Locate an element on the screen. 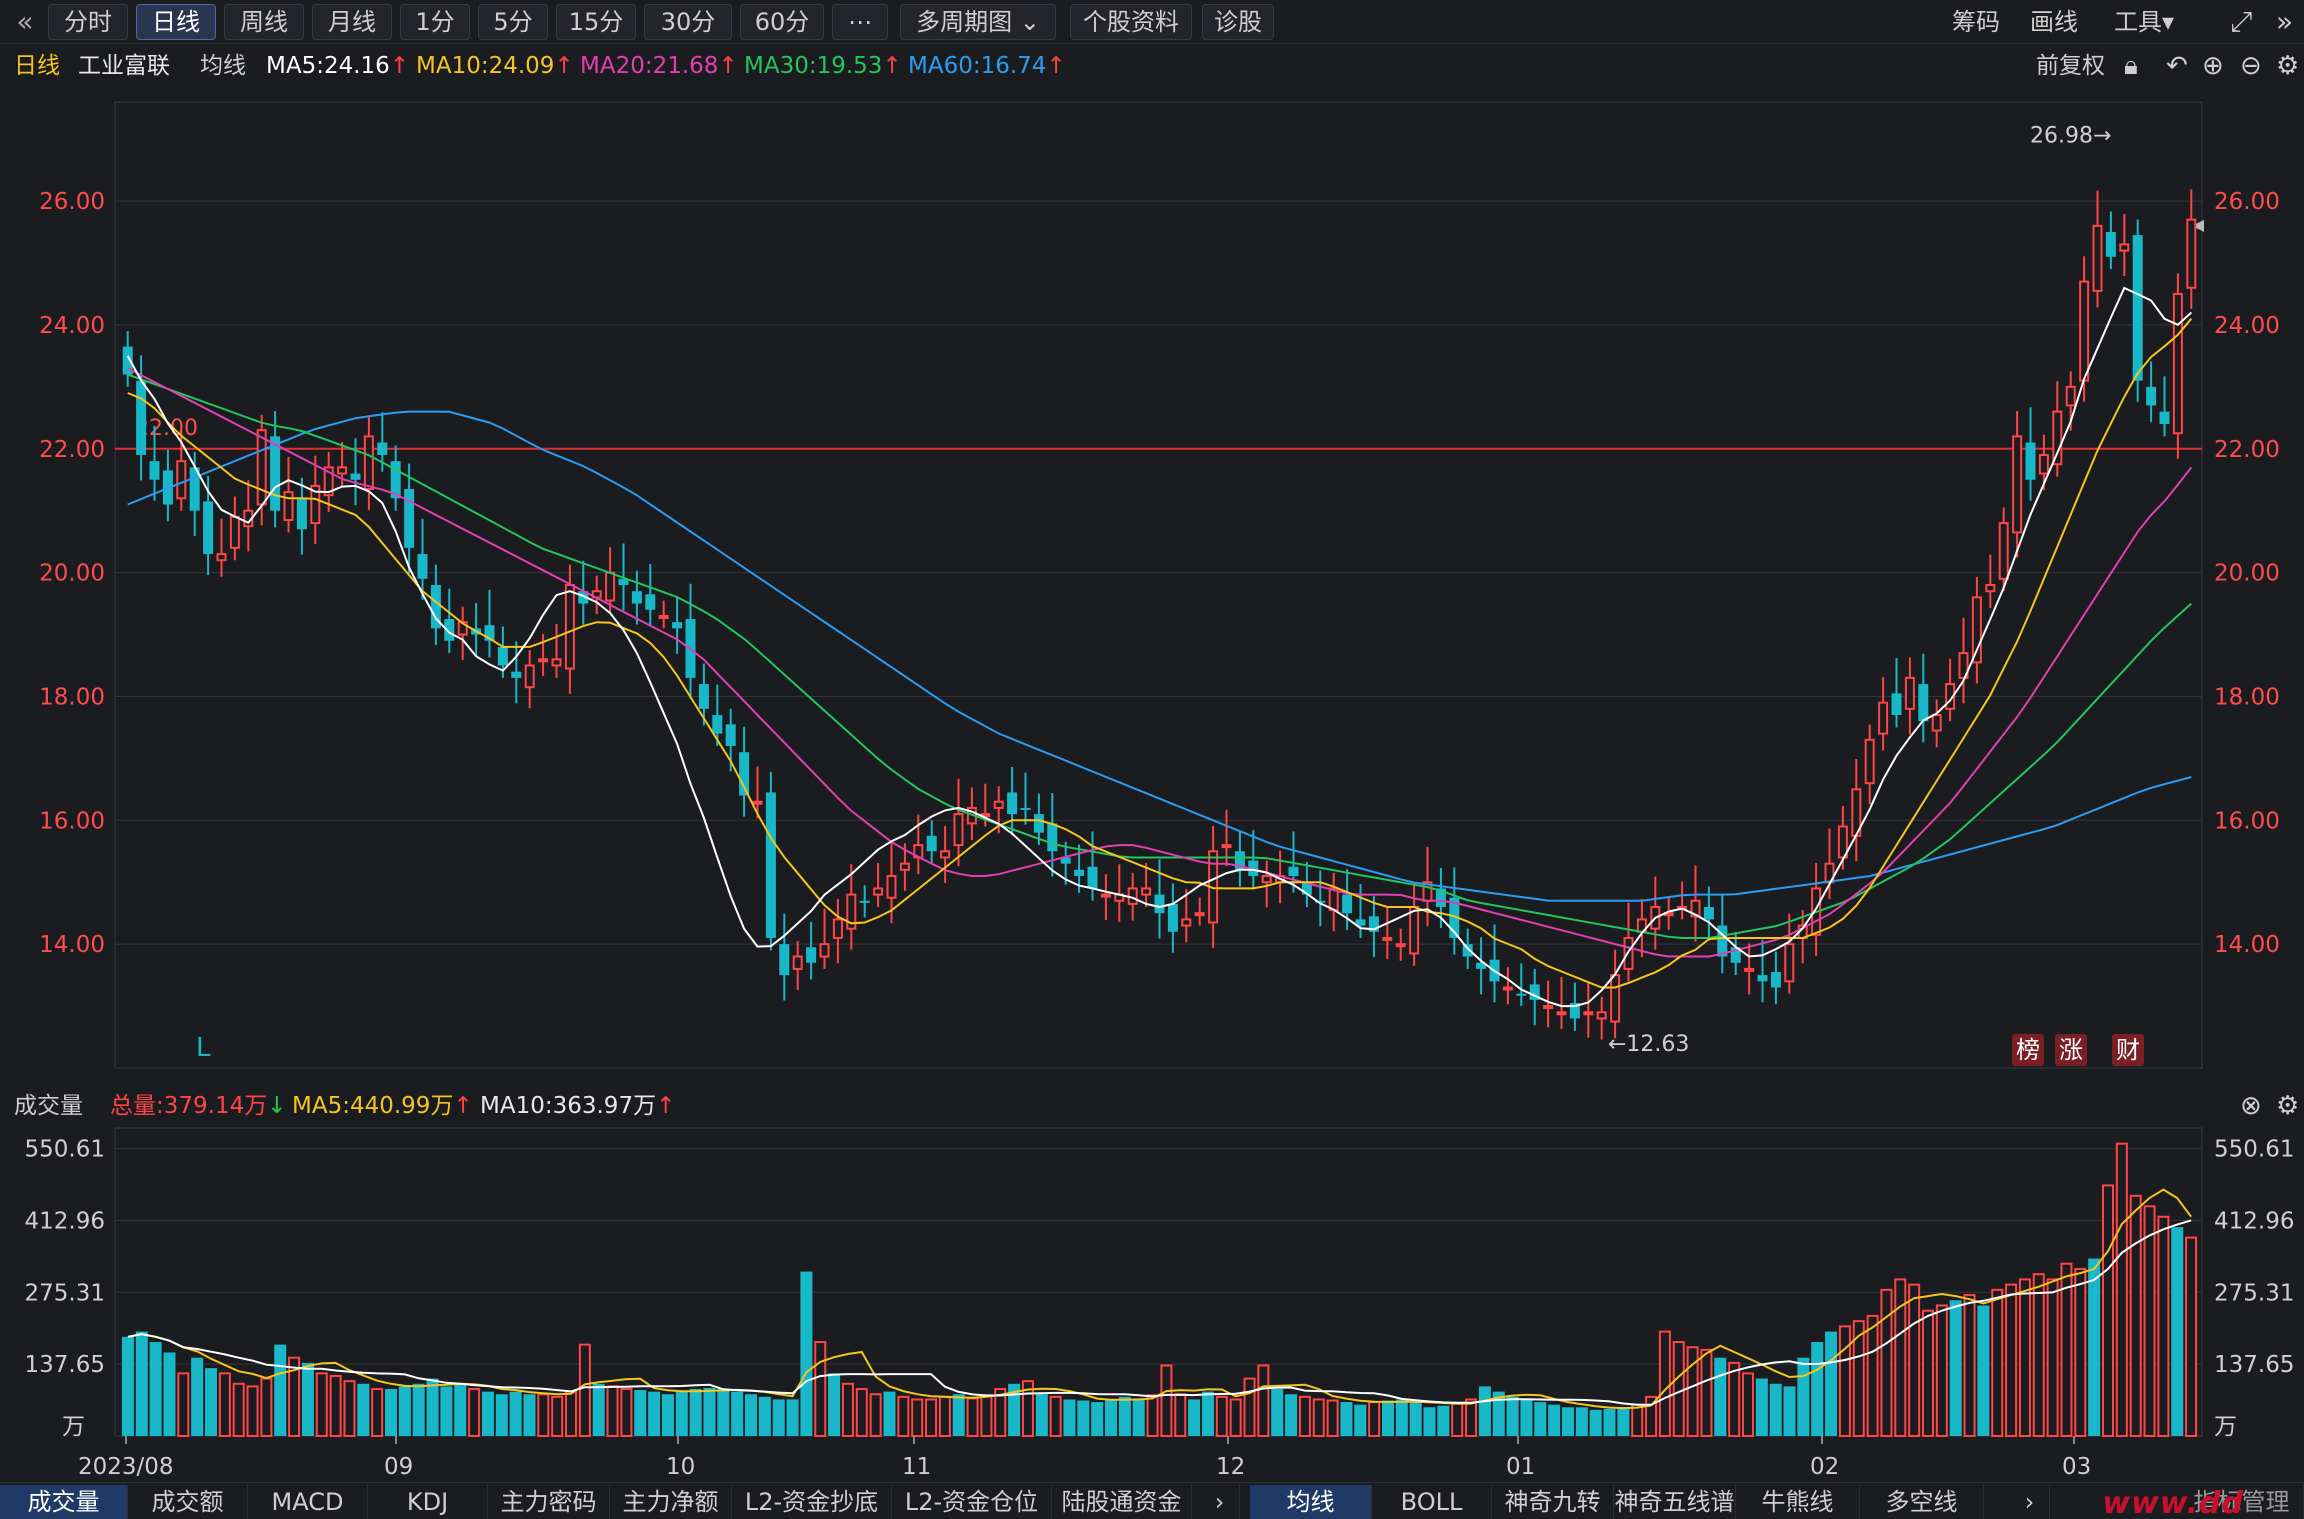 The image size is (2304, 1519). toolbar-button-5: 5分 is located at coordinates (513, 22).